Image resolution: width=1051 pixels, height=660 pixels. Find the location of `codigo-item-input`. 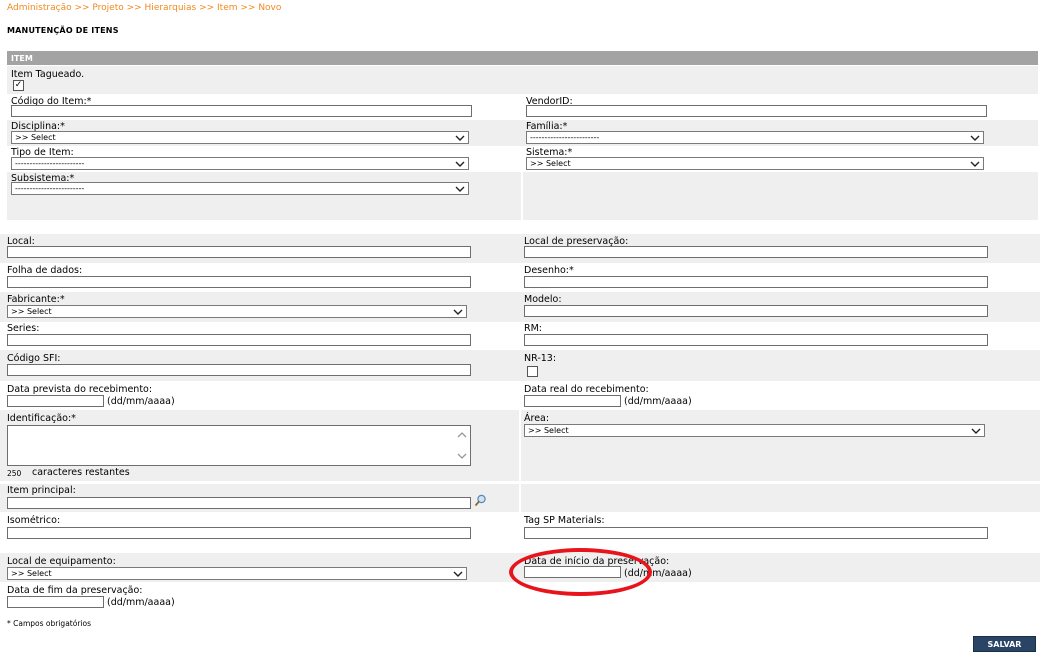

codigo-item-input is located at coordinates (241, 111).